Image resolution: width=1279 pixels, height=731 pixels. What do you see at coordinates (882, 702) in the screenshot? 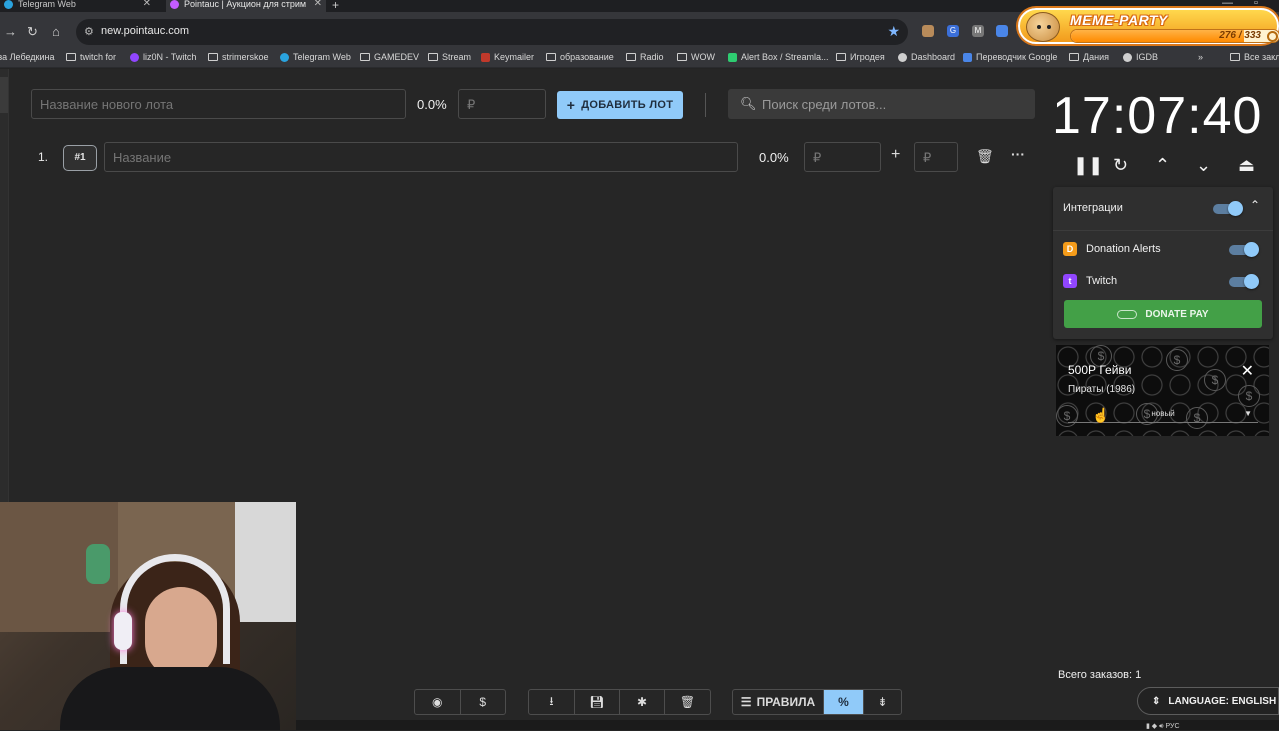
I see `compact-view-button: ⇟` at bounding box center [882, 702].